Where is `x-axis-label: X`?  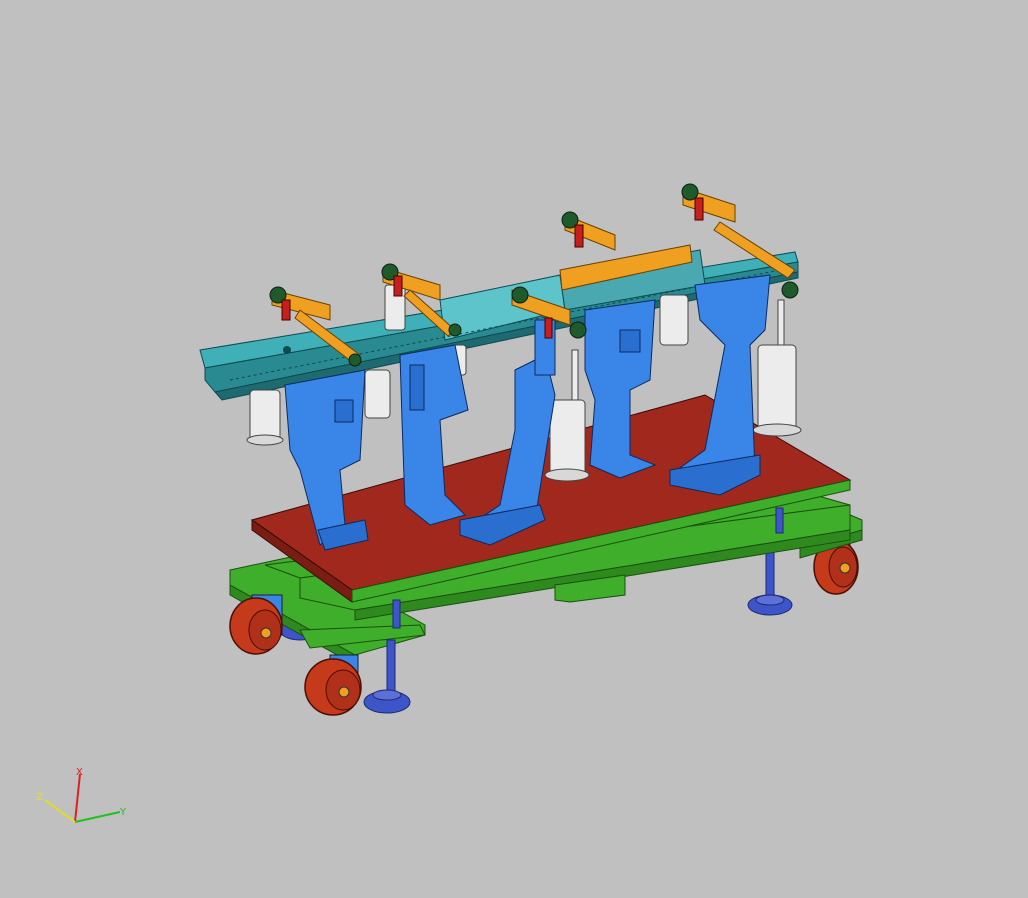
x-axis-label: X is located at coordinates (79, 772).